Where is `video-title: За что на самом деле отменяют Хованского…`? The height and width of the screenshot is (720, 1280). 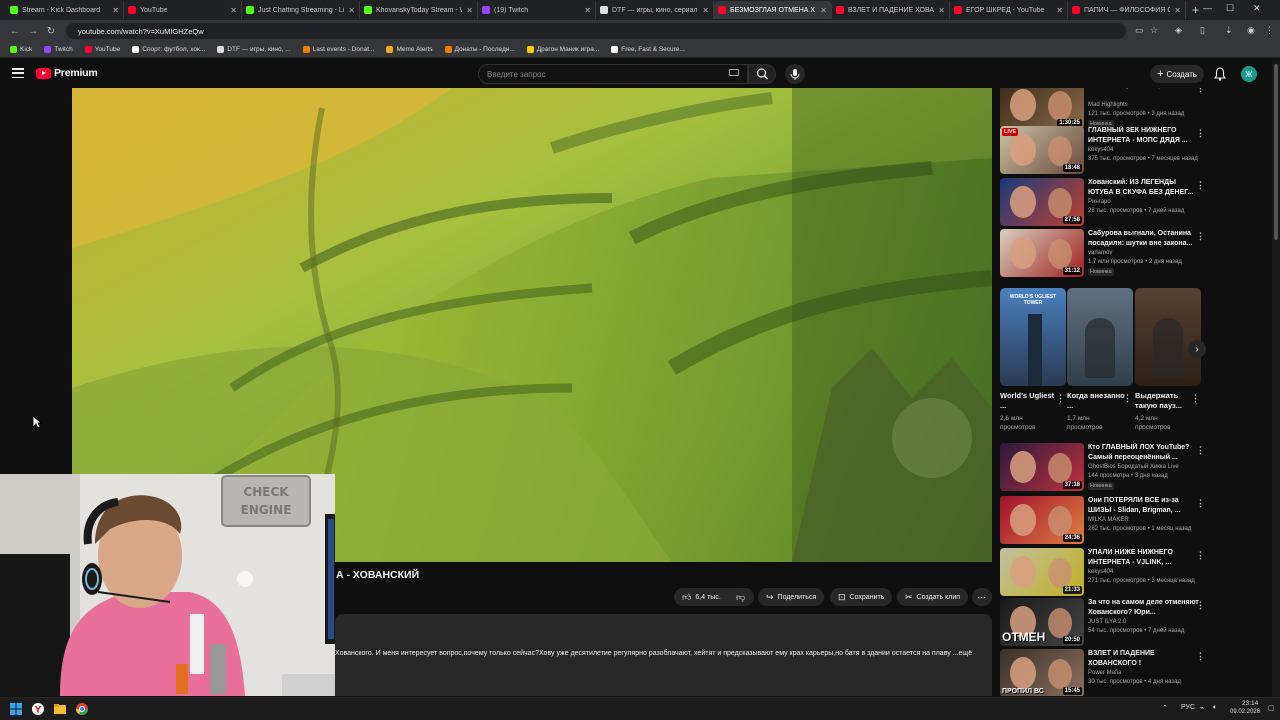
video-title: За что на самом деле отменяют Хованского… is located at coordinates (1144, 607).